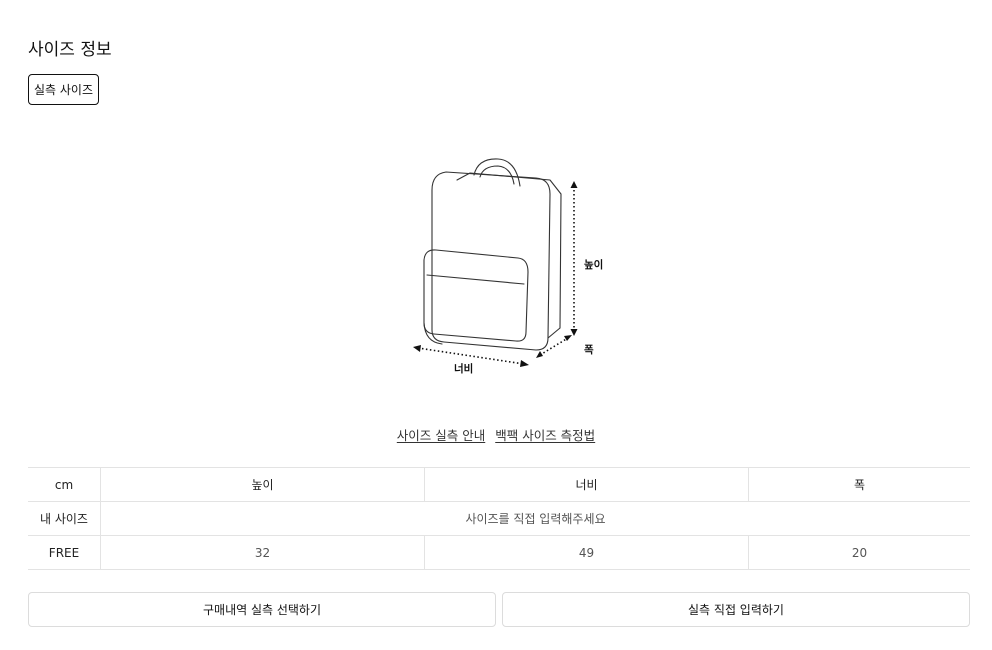 Image resolution: width=992 pixels, height=650 pixels. I want to click on manual-input-button: 실측 직접 입력하기, so click(736, 609).